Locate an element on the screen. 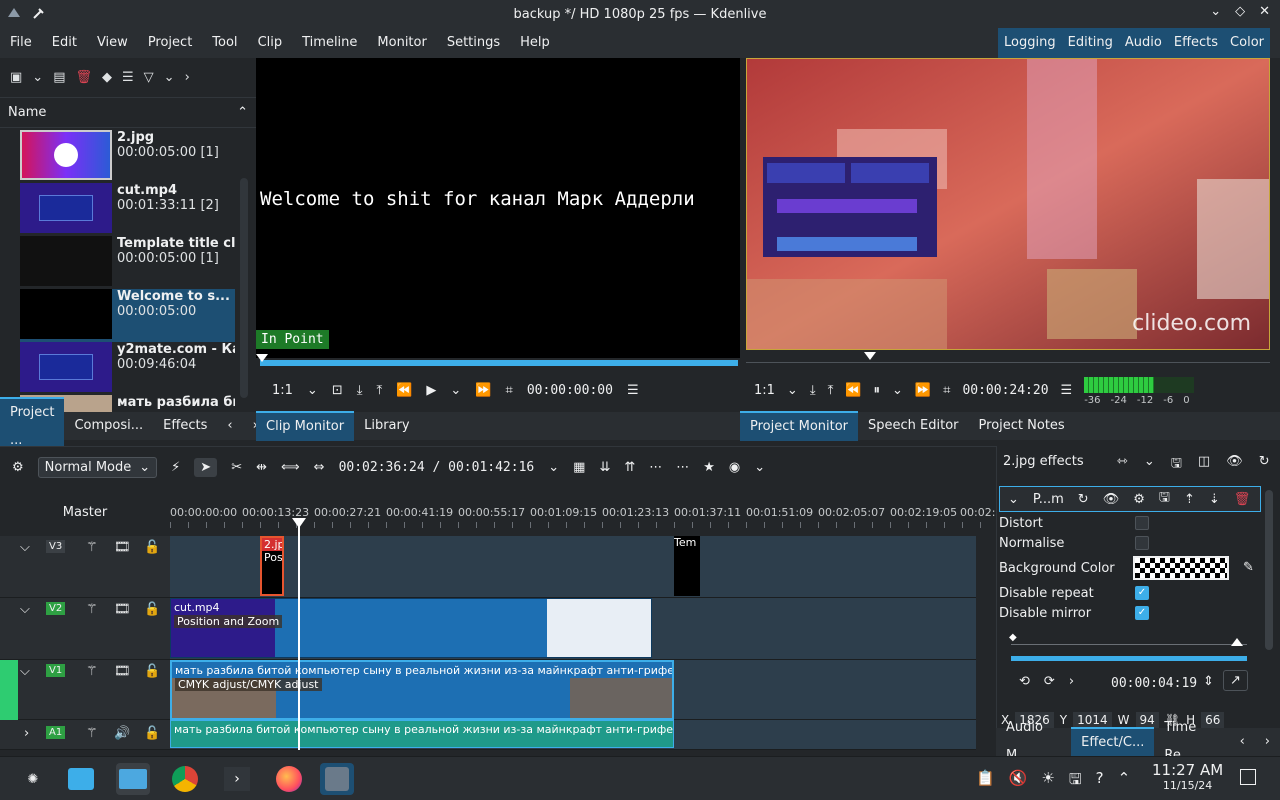 The image size is (1280, 800). reset-icon: ↻ is located at coordinates (1264, 465).